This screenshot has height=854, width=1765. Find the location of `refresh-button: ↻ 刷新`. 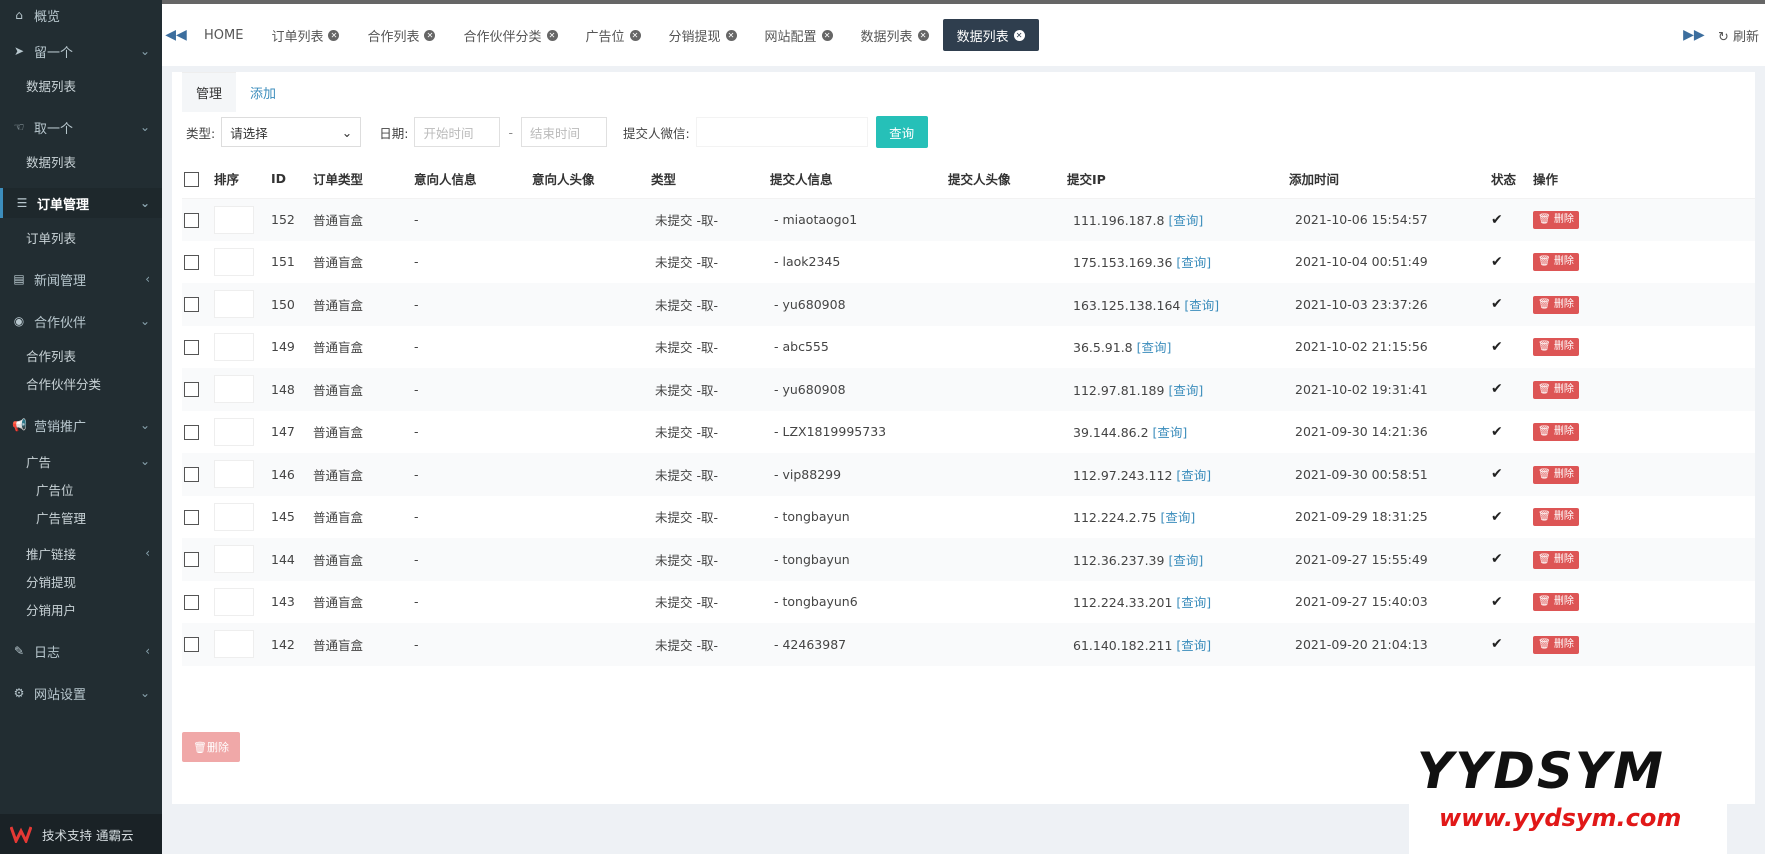

refresh-button: ↻ 刷新 is located at coordinates (1738, 35).